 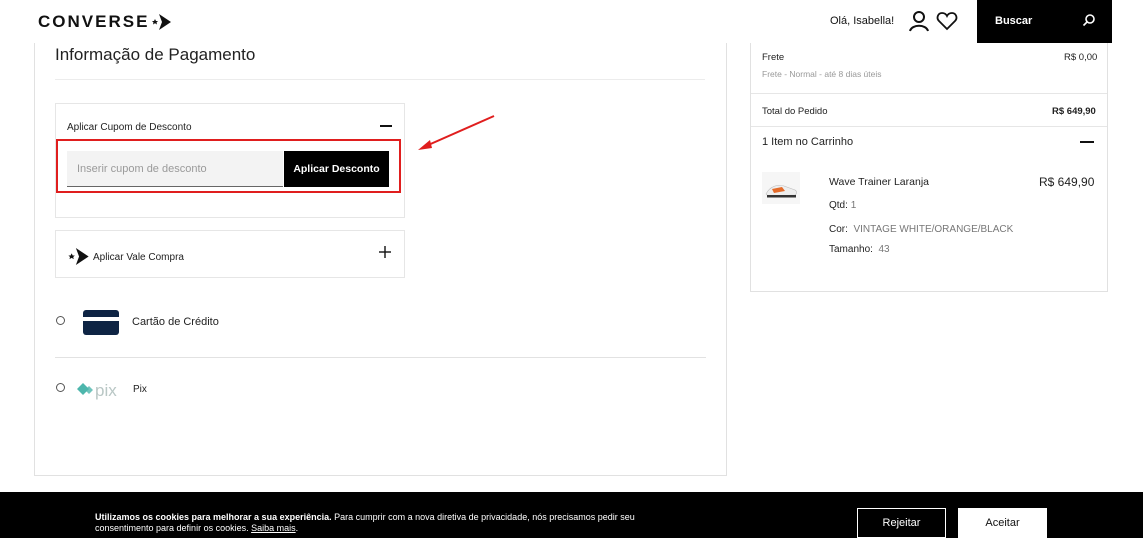 What do you see at coordinates (336, 169) in the screenshot?
I see `apply-discount-button: Aplicar Desconto` at bounding box center [336, 169].